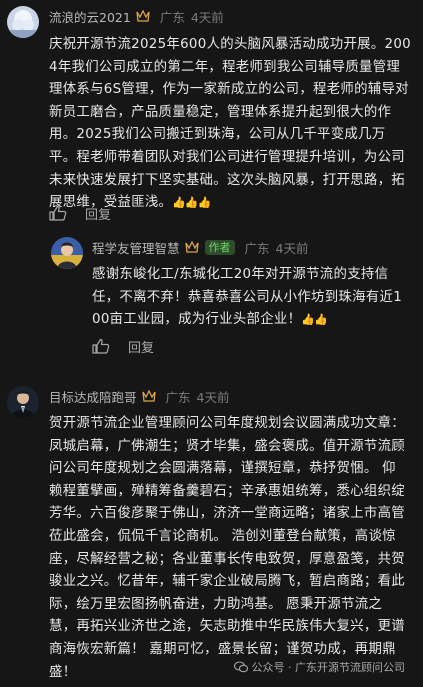 This screenshot has width=423, height=687. Describe the element at coordinates (229, 90) in the screenshot. I see `comment-line: 理体系与6S管理，作为一家新成立的公司，程老师的辅导对` at that location.